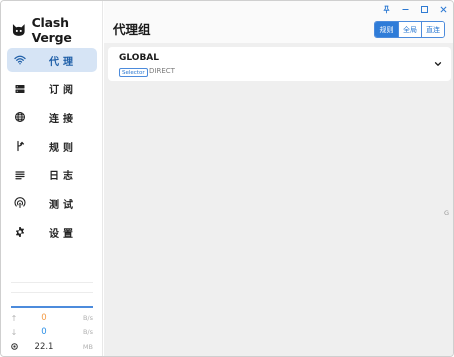 This screenshot has width=454, height=357. Describe the element at coordinates (20, 232) in the screenshot. I see `gear-icon` at that location.